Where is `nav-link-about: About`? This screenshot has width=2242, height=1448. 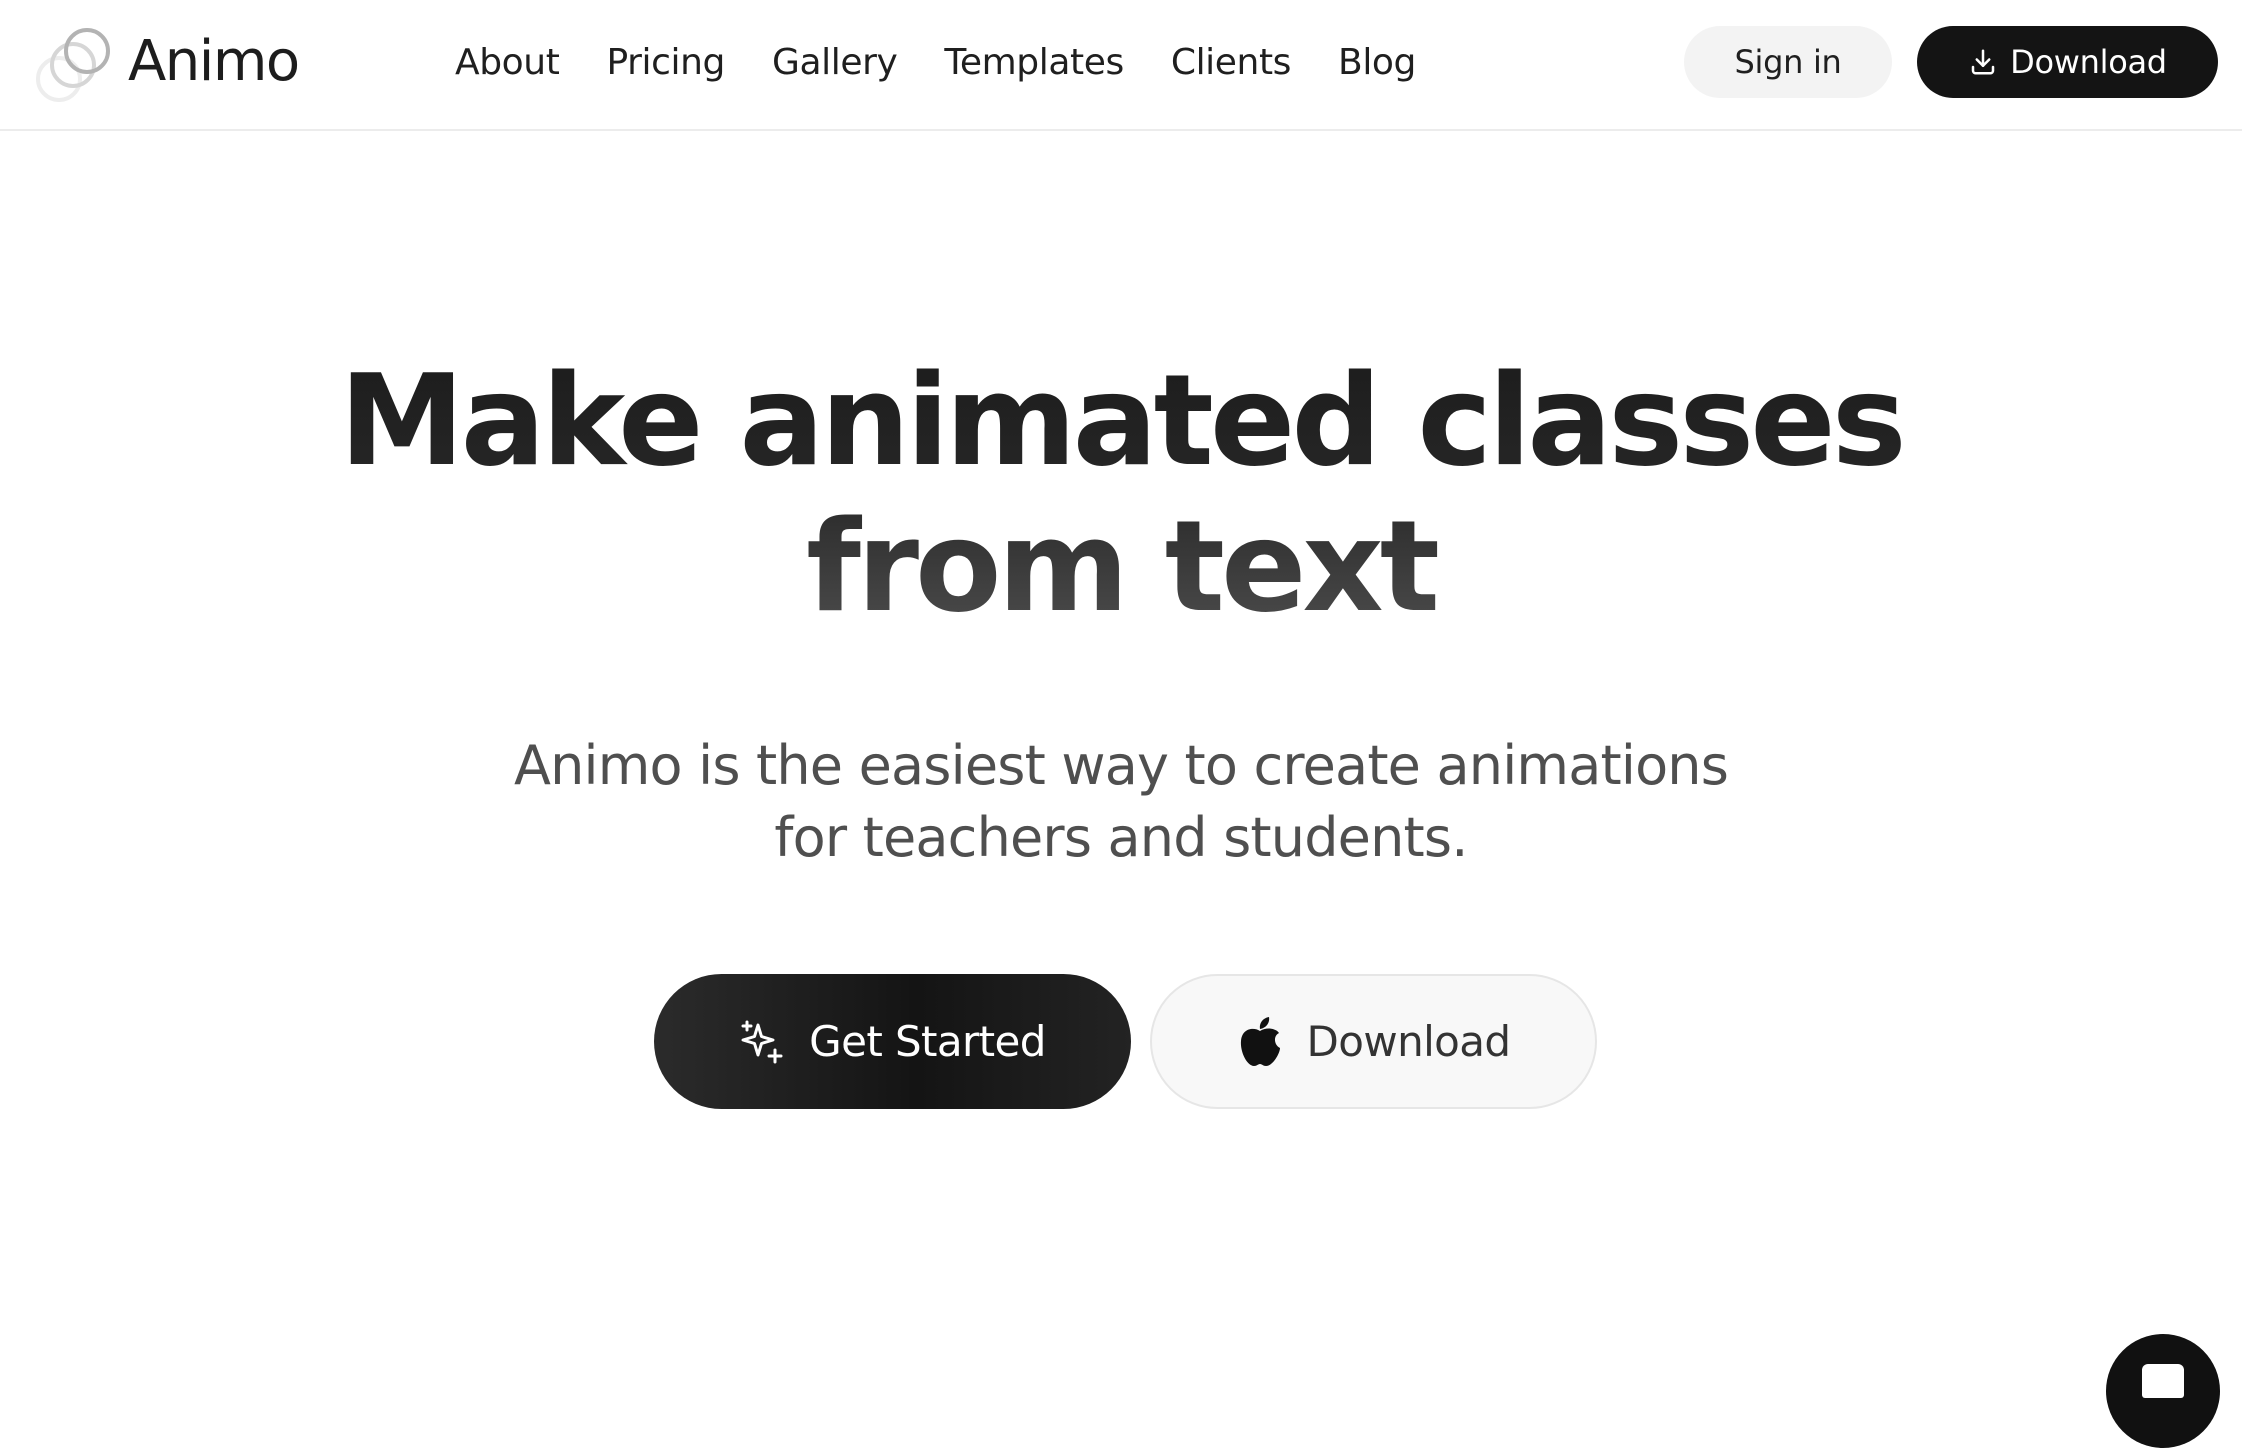 nav-link-about: About is located at coordinates (507, 62).